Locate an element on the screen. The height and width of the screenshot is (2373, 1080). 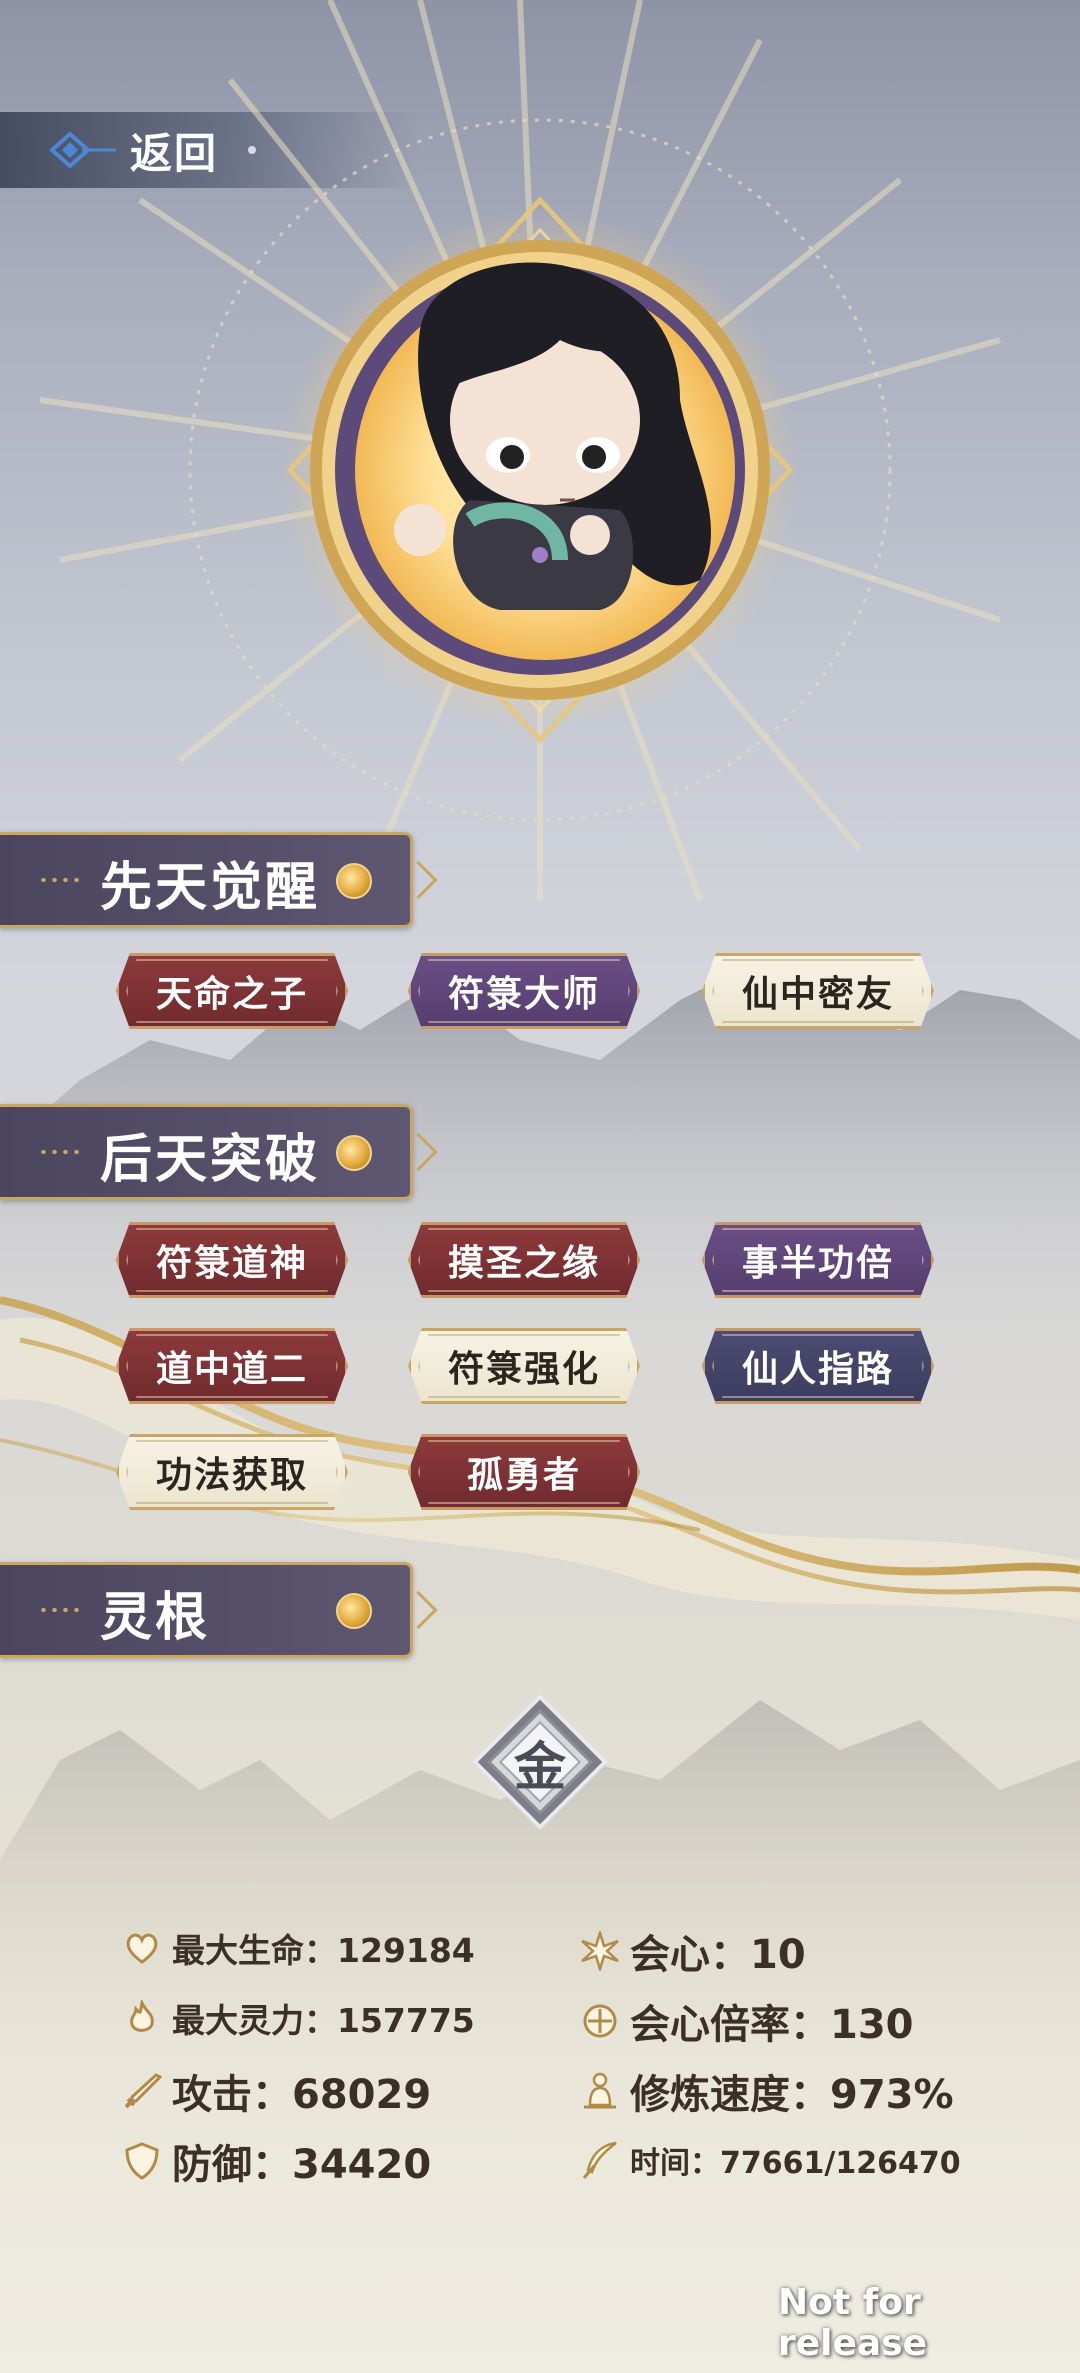
innate-tag-2: 符箓大师 is located at coordinates (524, 991).